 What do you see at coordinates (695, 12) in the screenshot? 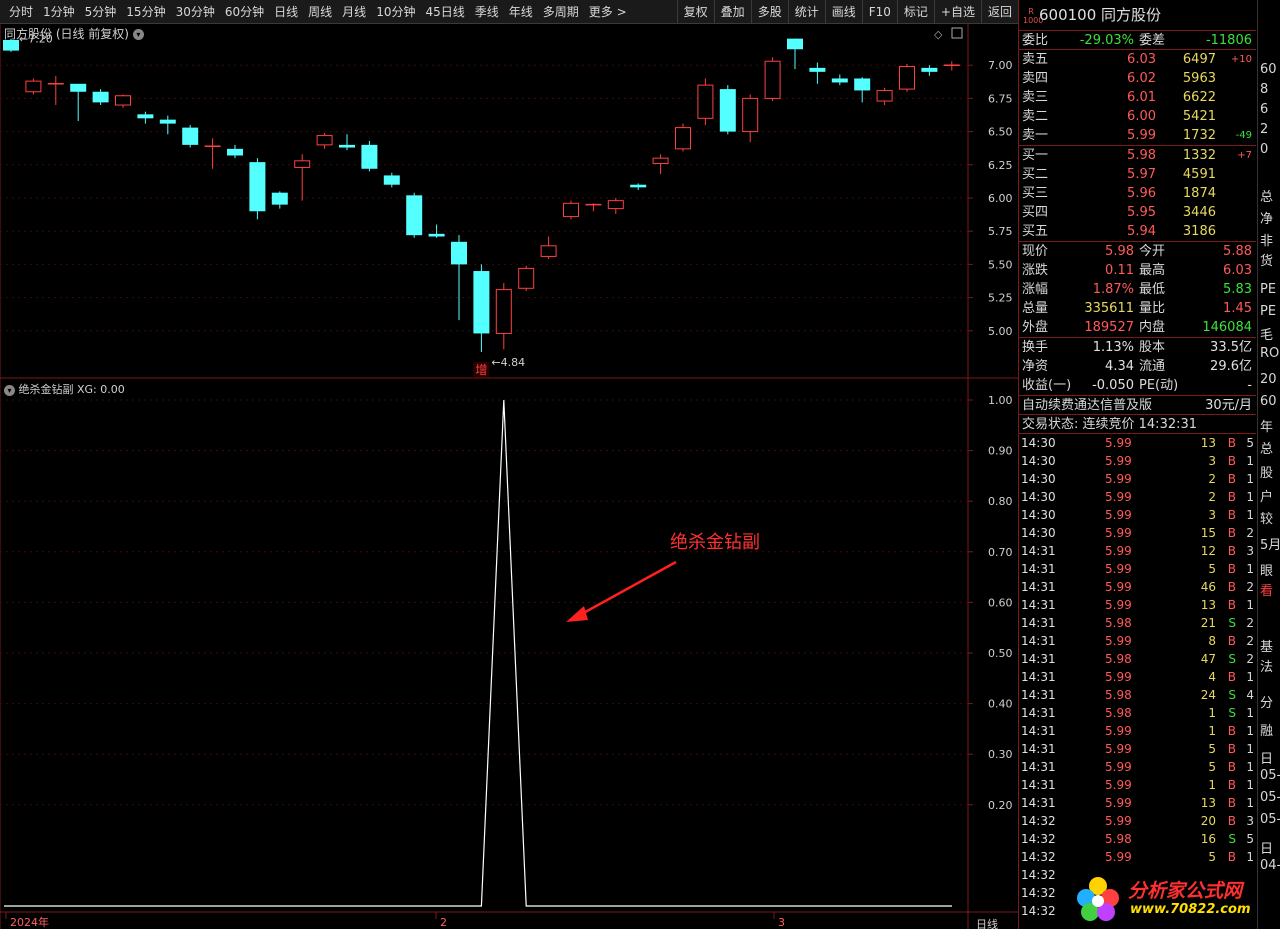
I see `toolbar-button-0: 复权` at bounding box center [695, 12].